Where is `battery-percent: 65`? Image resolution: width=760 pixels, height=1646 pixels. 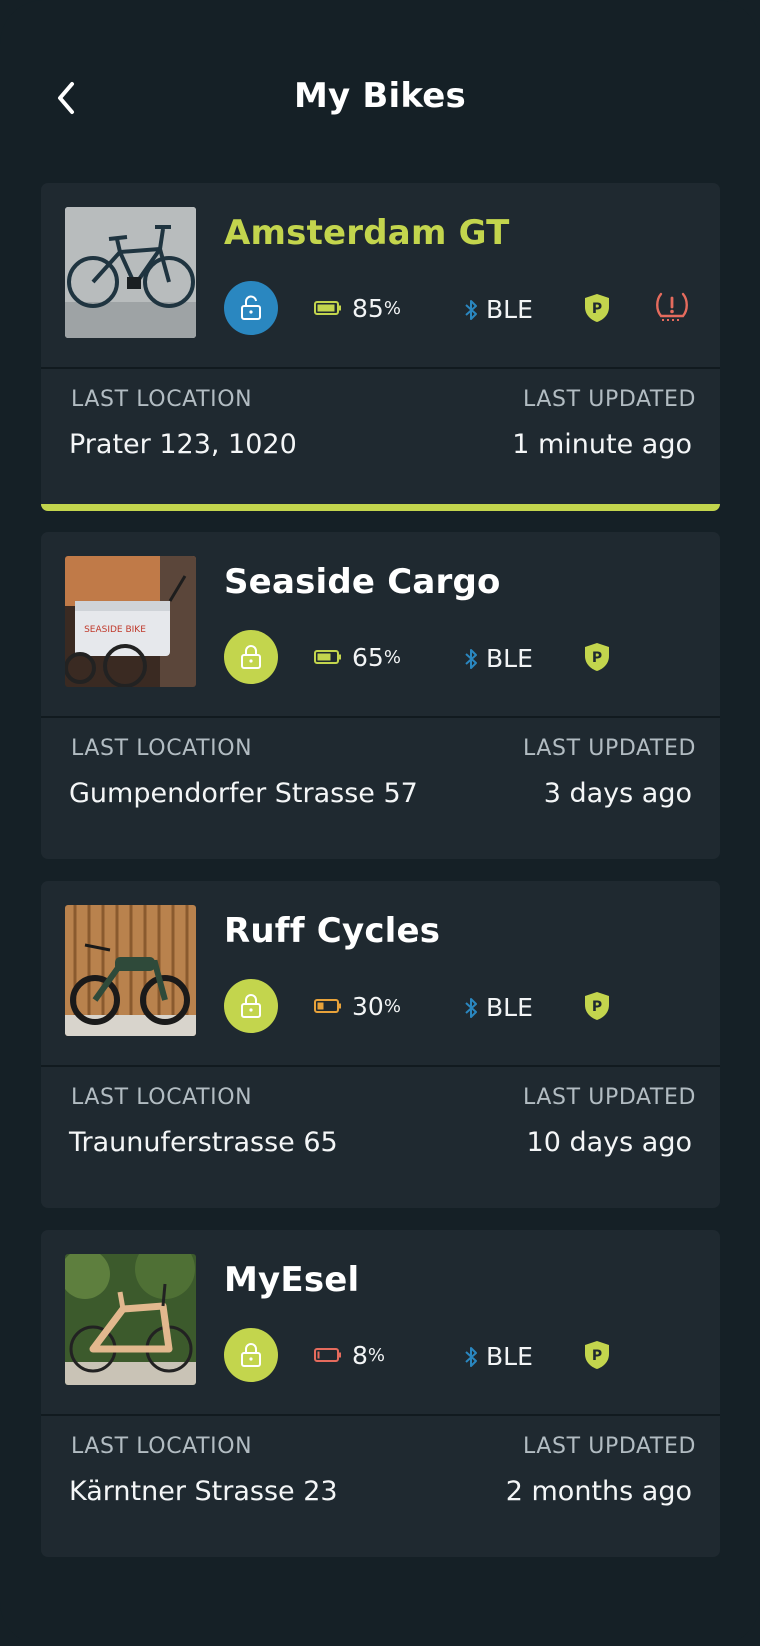
battery-percent: 65 is located at coordinates (368, 657).